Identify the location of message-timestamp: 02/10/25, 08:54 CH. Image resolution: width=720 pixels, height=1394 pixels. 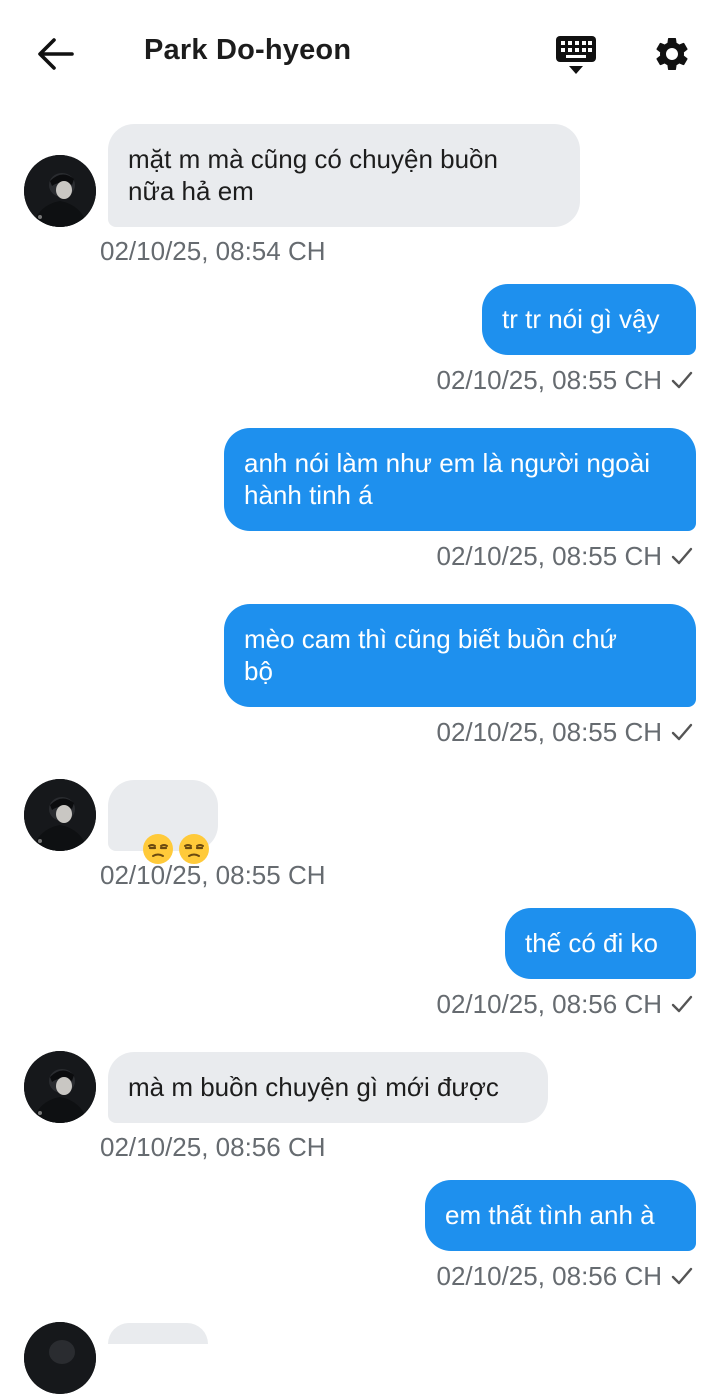
(213, 251).